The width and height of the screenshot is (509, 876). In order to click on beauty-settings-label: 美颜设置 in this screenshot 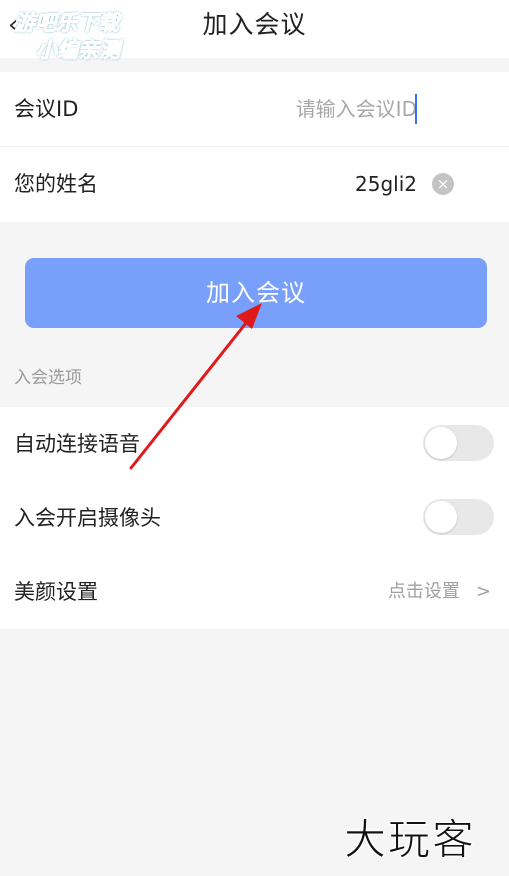, I will do `click(56, 592)`.